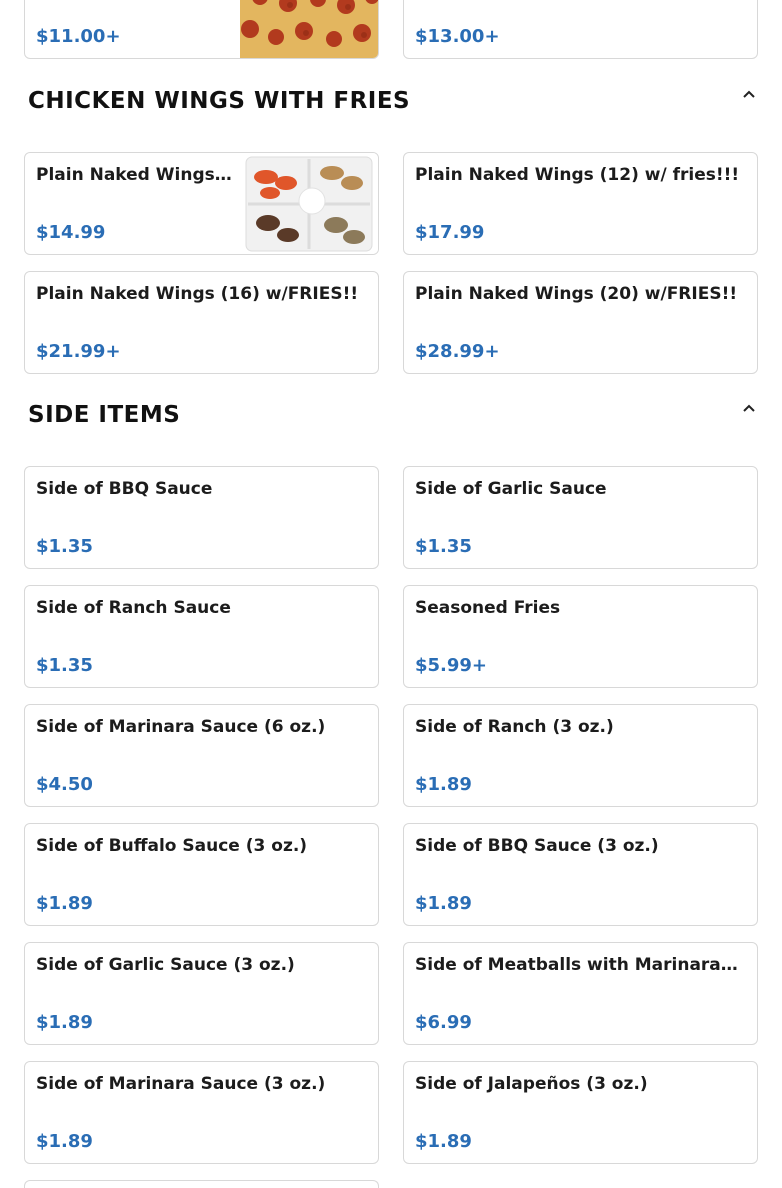 The image size is (782, 1188). What do you see at coordinates (488, 608) in the screenshot?
I see `item-name: Seasoned Fries` at bounding box center [488, 608].